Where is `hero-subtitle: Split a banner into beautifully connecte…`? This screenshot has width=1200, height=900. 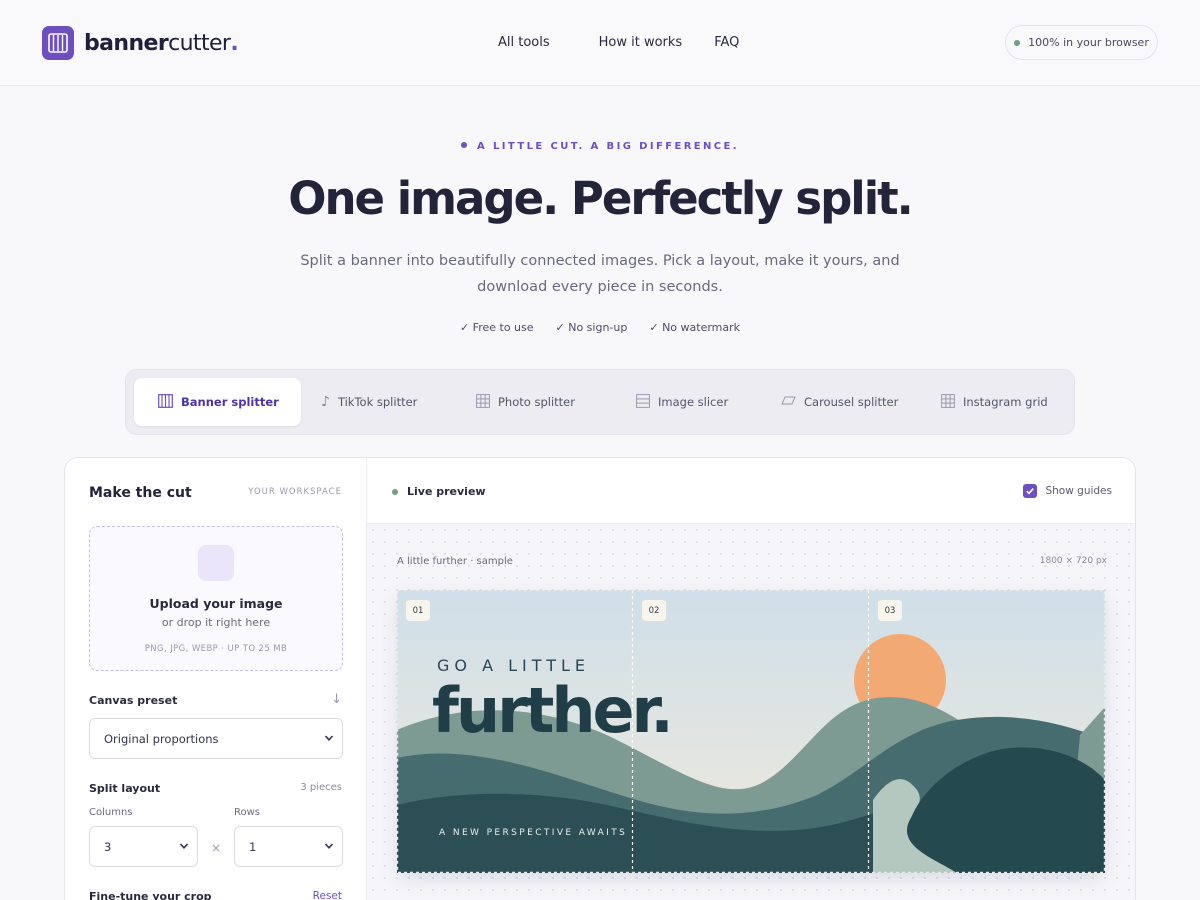 hero-subtitle: Split a banner into beautifully connecte… is located at coordinates (600, 274).